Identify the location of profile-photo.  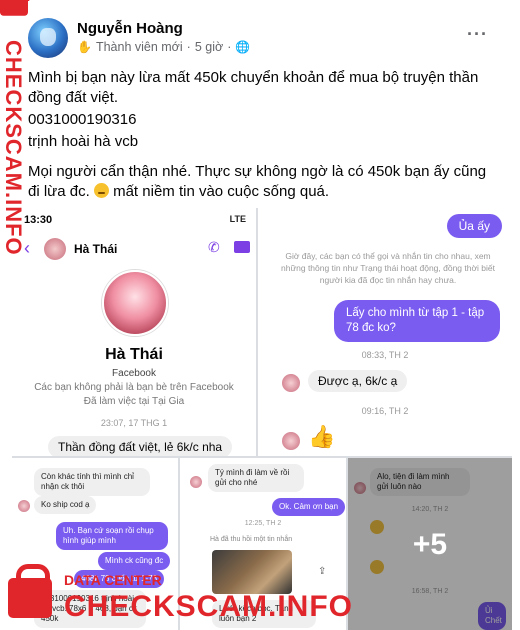
(135, 303).